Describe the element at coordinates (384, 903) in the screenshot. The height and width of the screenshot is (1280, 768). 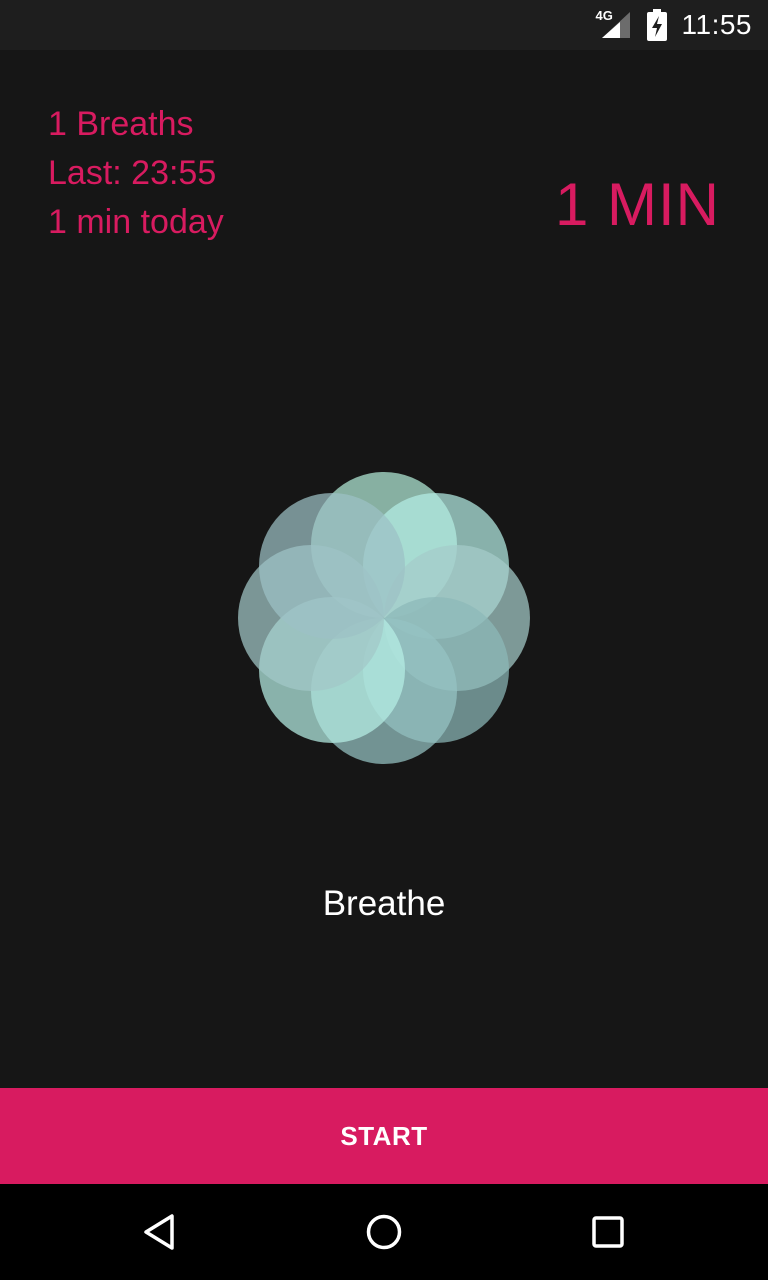
I see `breathe-label: Breathe` at that location.